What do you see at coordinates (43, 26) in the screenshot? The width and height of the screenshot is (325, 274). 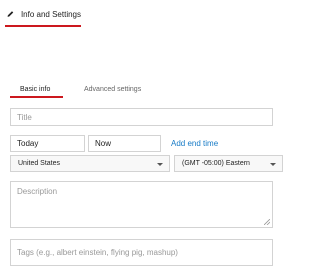 I see `active-tab-indicator` at bounding box center [43, 26].